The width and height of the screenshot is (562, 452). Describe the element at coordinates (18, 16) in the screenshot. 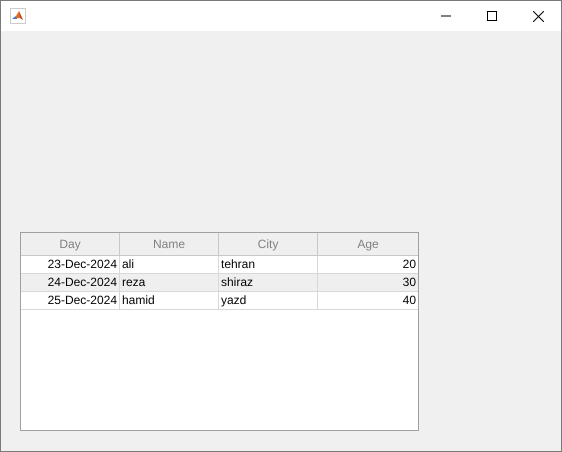

I see `app-icon` at that location.